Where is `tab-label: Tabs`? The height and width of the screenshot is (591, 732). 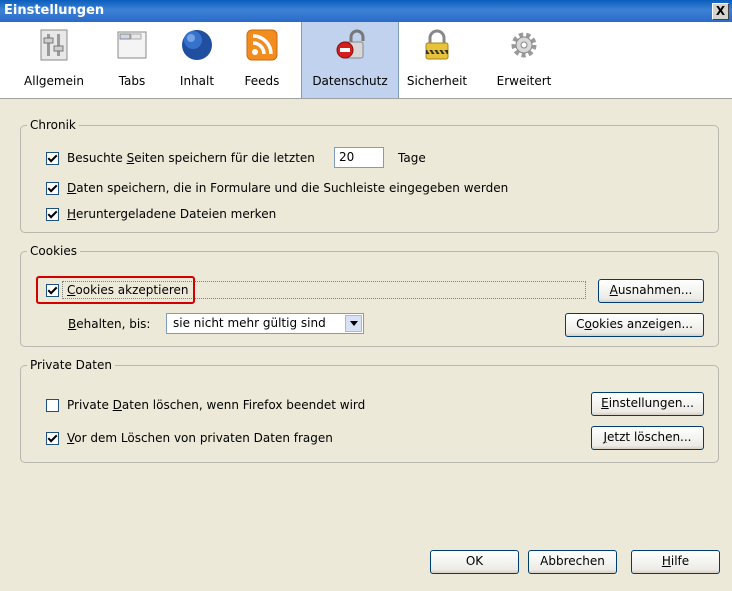
tab-label: Tabs is located at coordinates (132, 81).